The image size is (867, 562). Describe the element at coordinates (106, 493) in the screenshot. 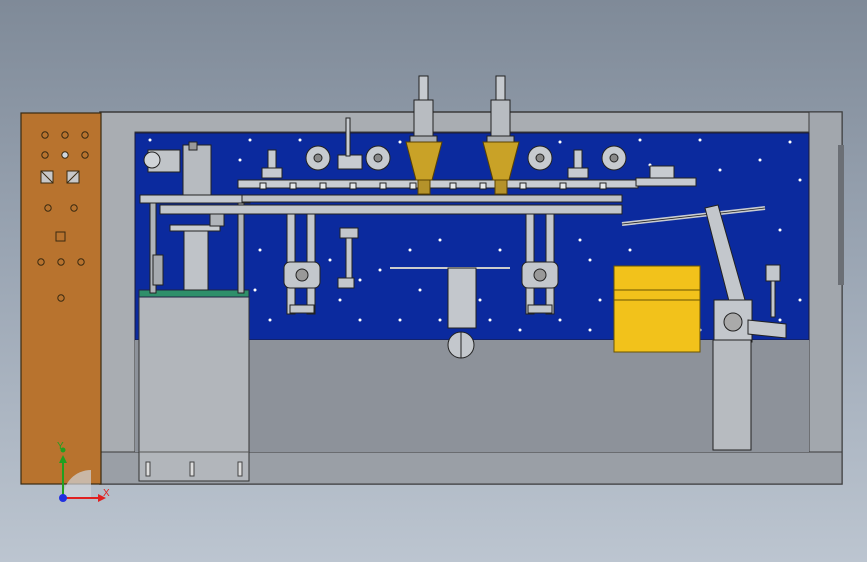

I see `triad-x-label: X` at that location.